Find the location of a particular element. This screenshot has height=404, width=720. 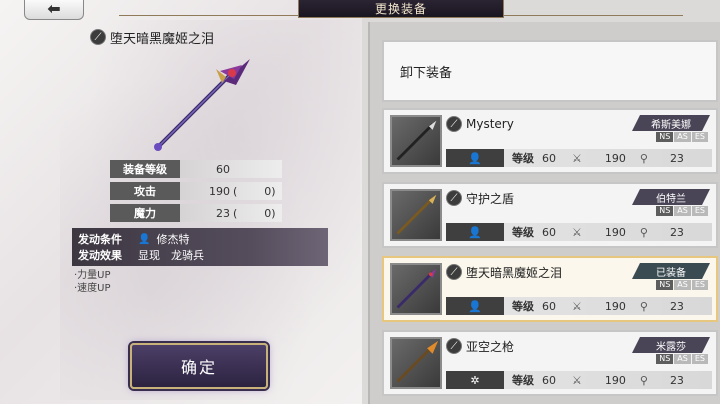

weapon-name: ⟋ 堕天暗黑魔姬之泪 is located at coordinates (152, 37).